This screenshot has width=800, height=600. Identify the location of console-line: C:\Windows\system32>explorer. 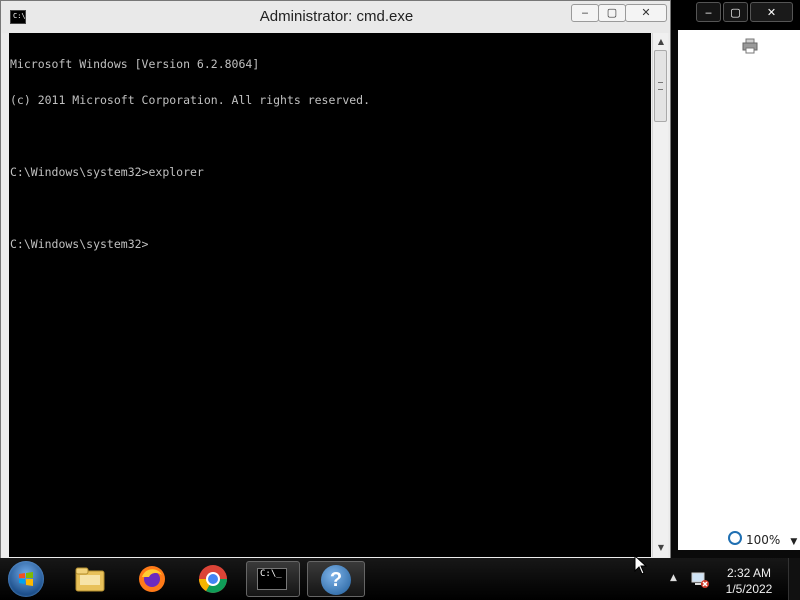
(107, 172).